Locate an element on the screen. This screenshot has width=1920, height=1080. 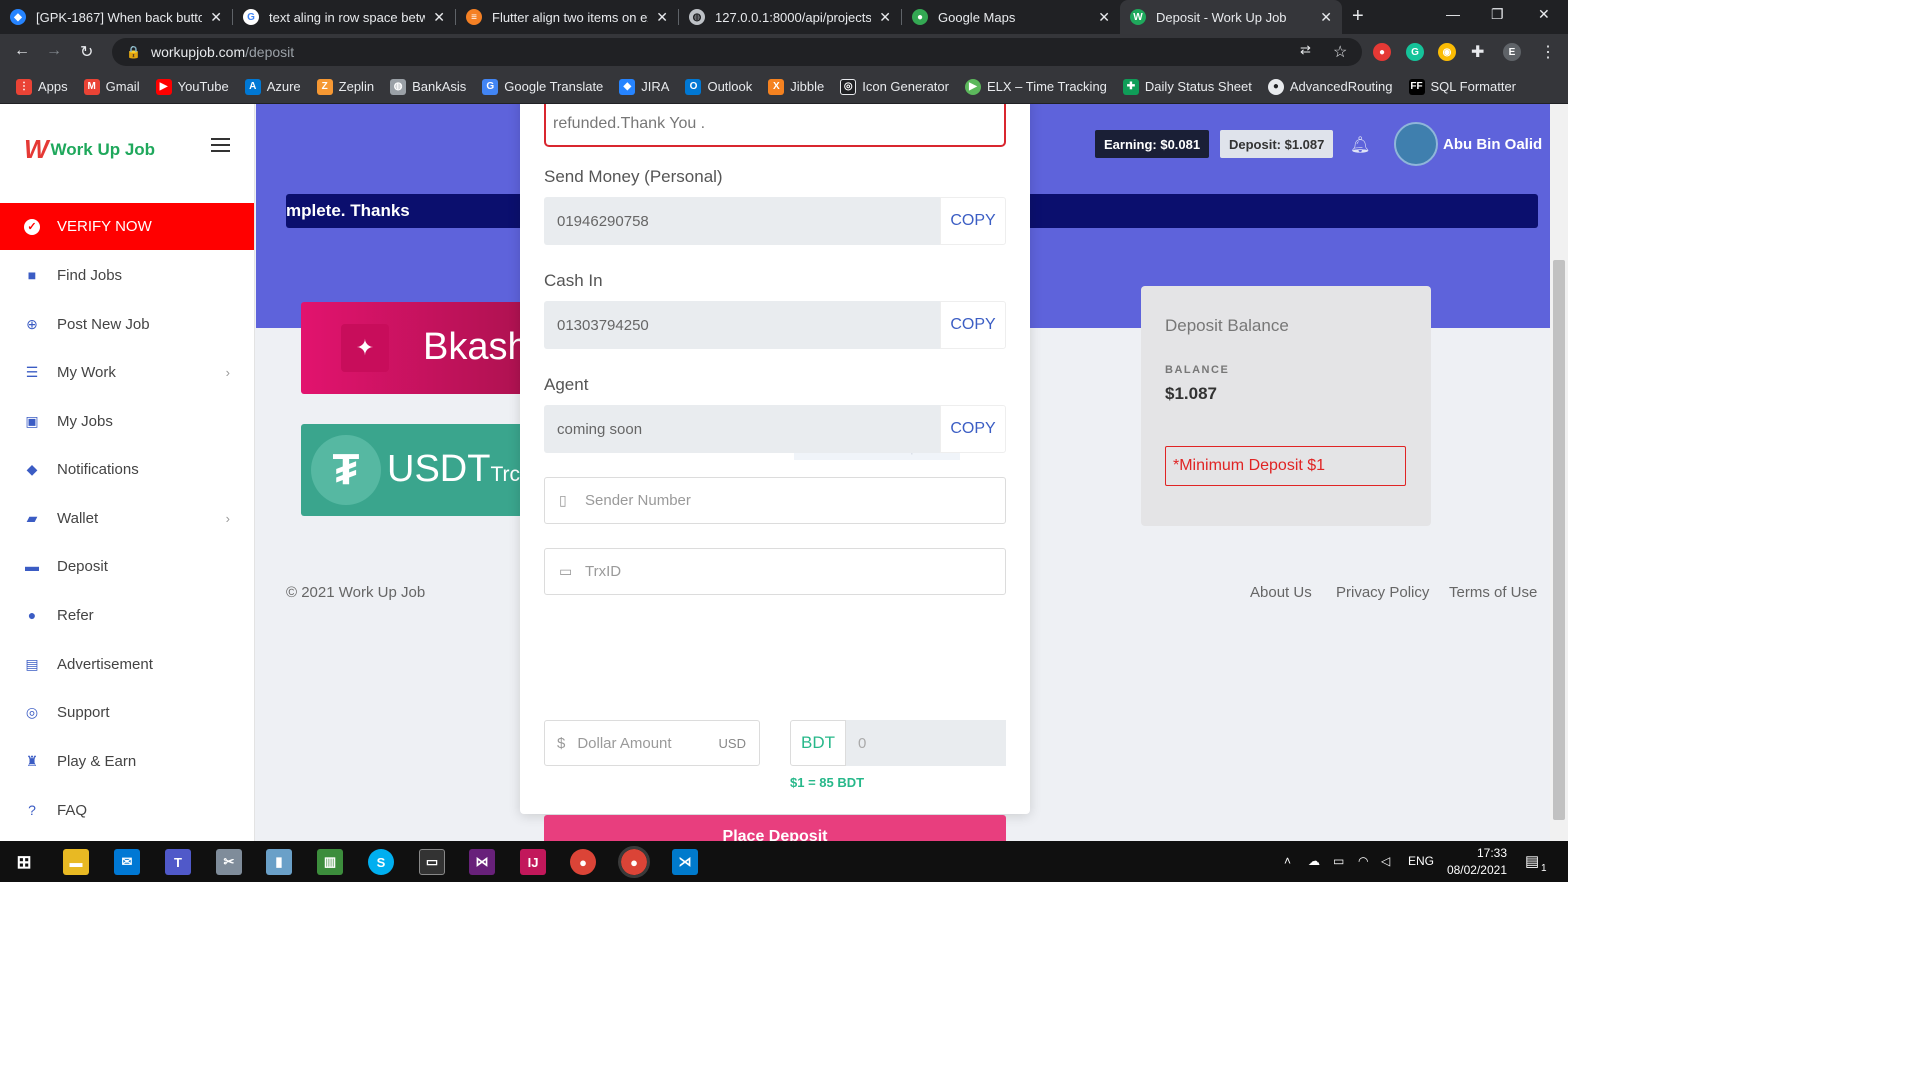
terminal-icon: ▭ is located at coordinates (432, 862).